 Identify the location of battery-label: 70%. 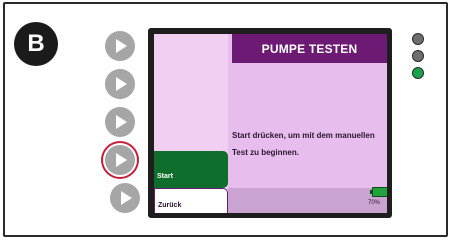
(374, 203).